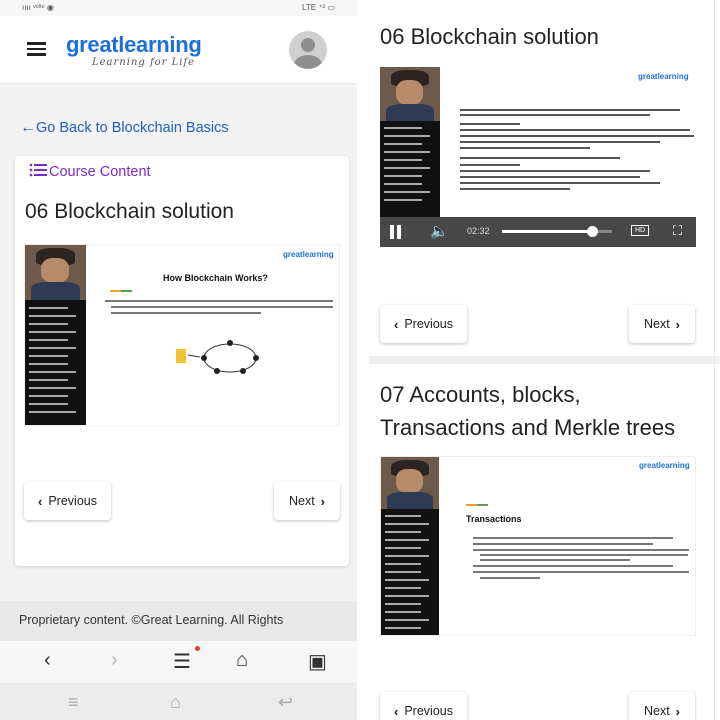 The height and width of the screenshot is (720, 720). I want to click on volume-icon: 🔈, so click(439, 231).